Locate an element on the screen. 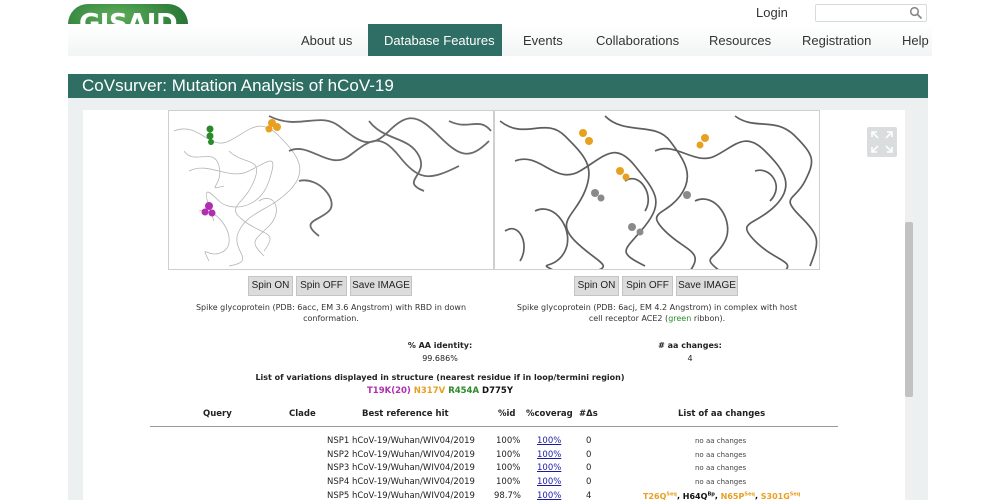 This screenshot has height=500, width=1000. save-image-button-right: Save IMAGE is located at coordinates (707, 286).